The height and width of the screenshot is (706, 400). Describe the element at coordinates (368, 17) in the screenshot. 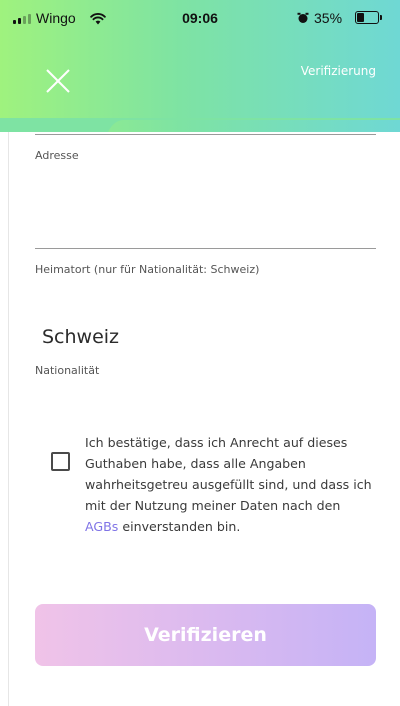

I see `battery-icon` at that location.